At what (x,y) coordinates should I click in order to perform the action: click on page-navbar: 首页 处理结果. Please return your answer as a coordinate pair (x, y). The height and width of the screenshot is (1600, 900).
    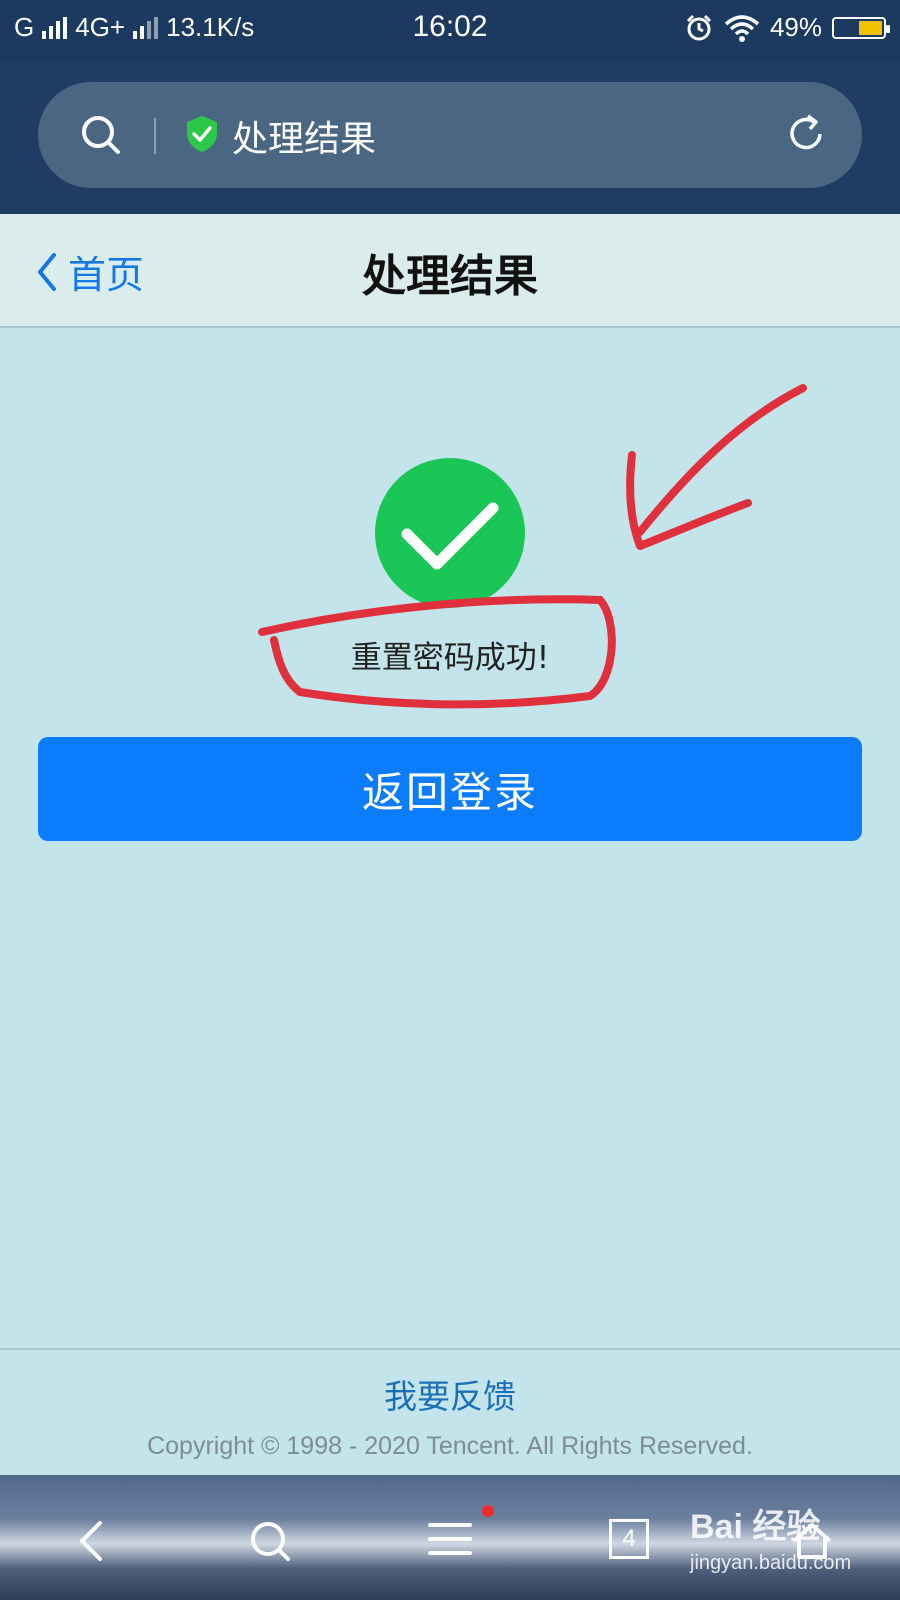
    Looking at the image, I should click on (450, 271).